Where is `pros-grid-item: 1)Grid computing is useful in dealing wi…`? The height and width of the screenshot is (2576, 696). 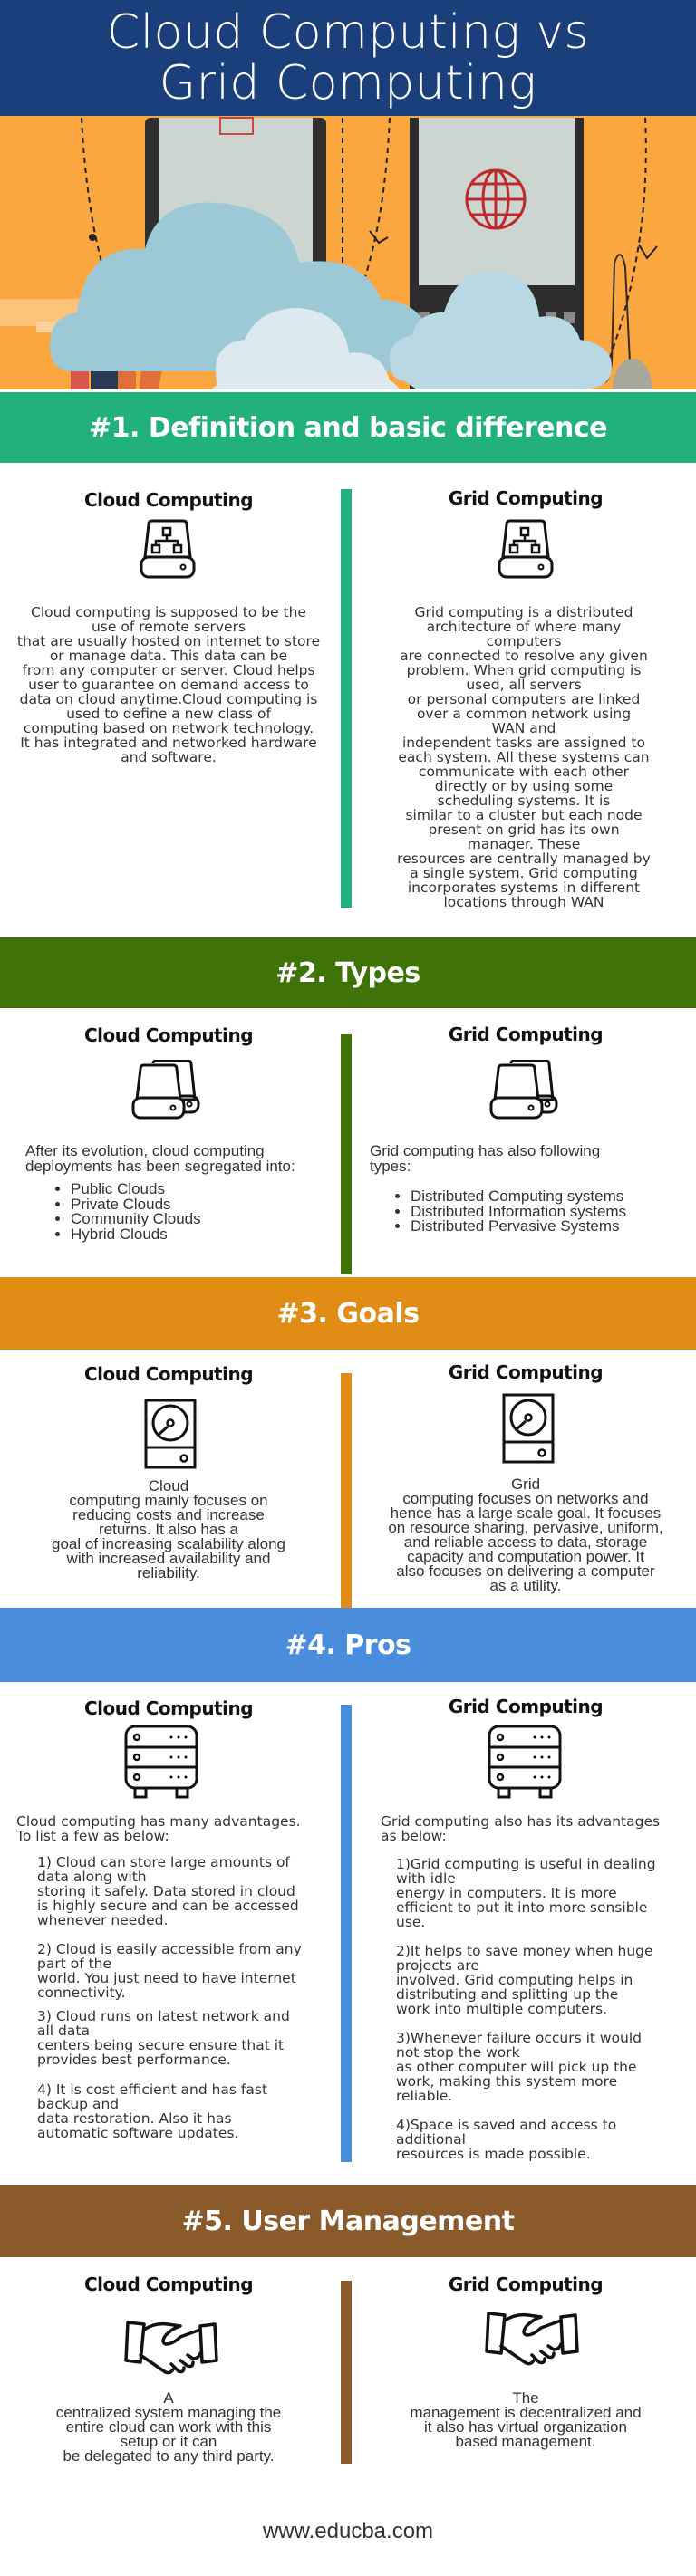 pros-grid-item: 1)Grid computing is useful in dealing wi… is located at coordinates (526, 1893).